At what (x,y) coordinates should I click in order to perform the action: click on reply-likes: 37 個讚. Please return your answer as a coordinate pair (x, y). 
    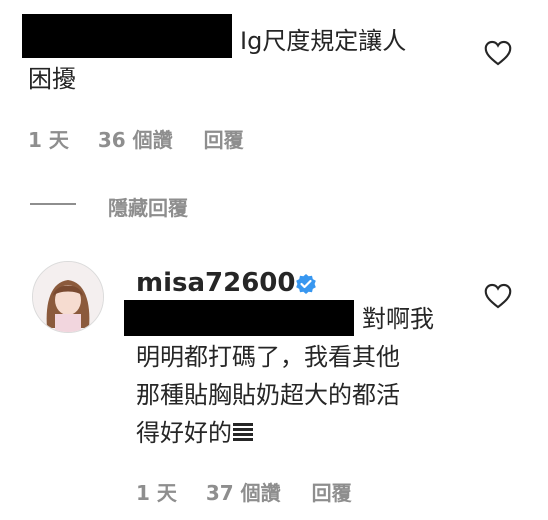
    Looking at the image, I should click on (243, 491).